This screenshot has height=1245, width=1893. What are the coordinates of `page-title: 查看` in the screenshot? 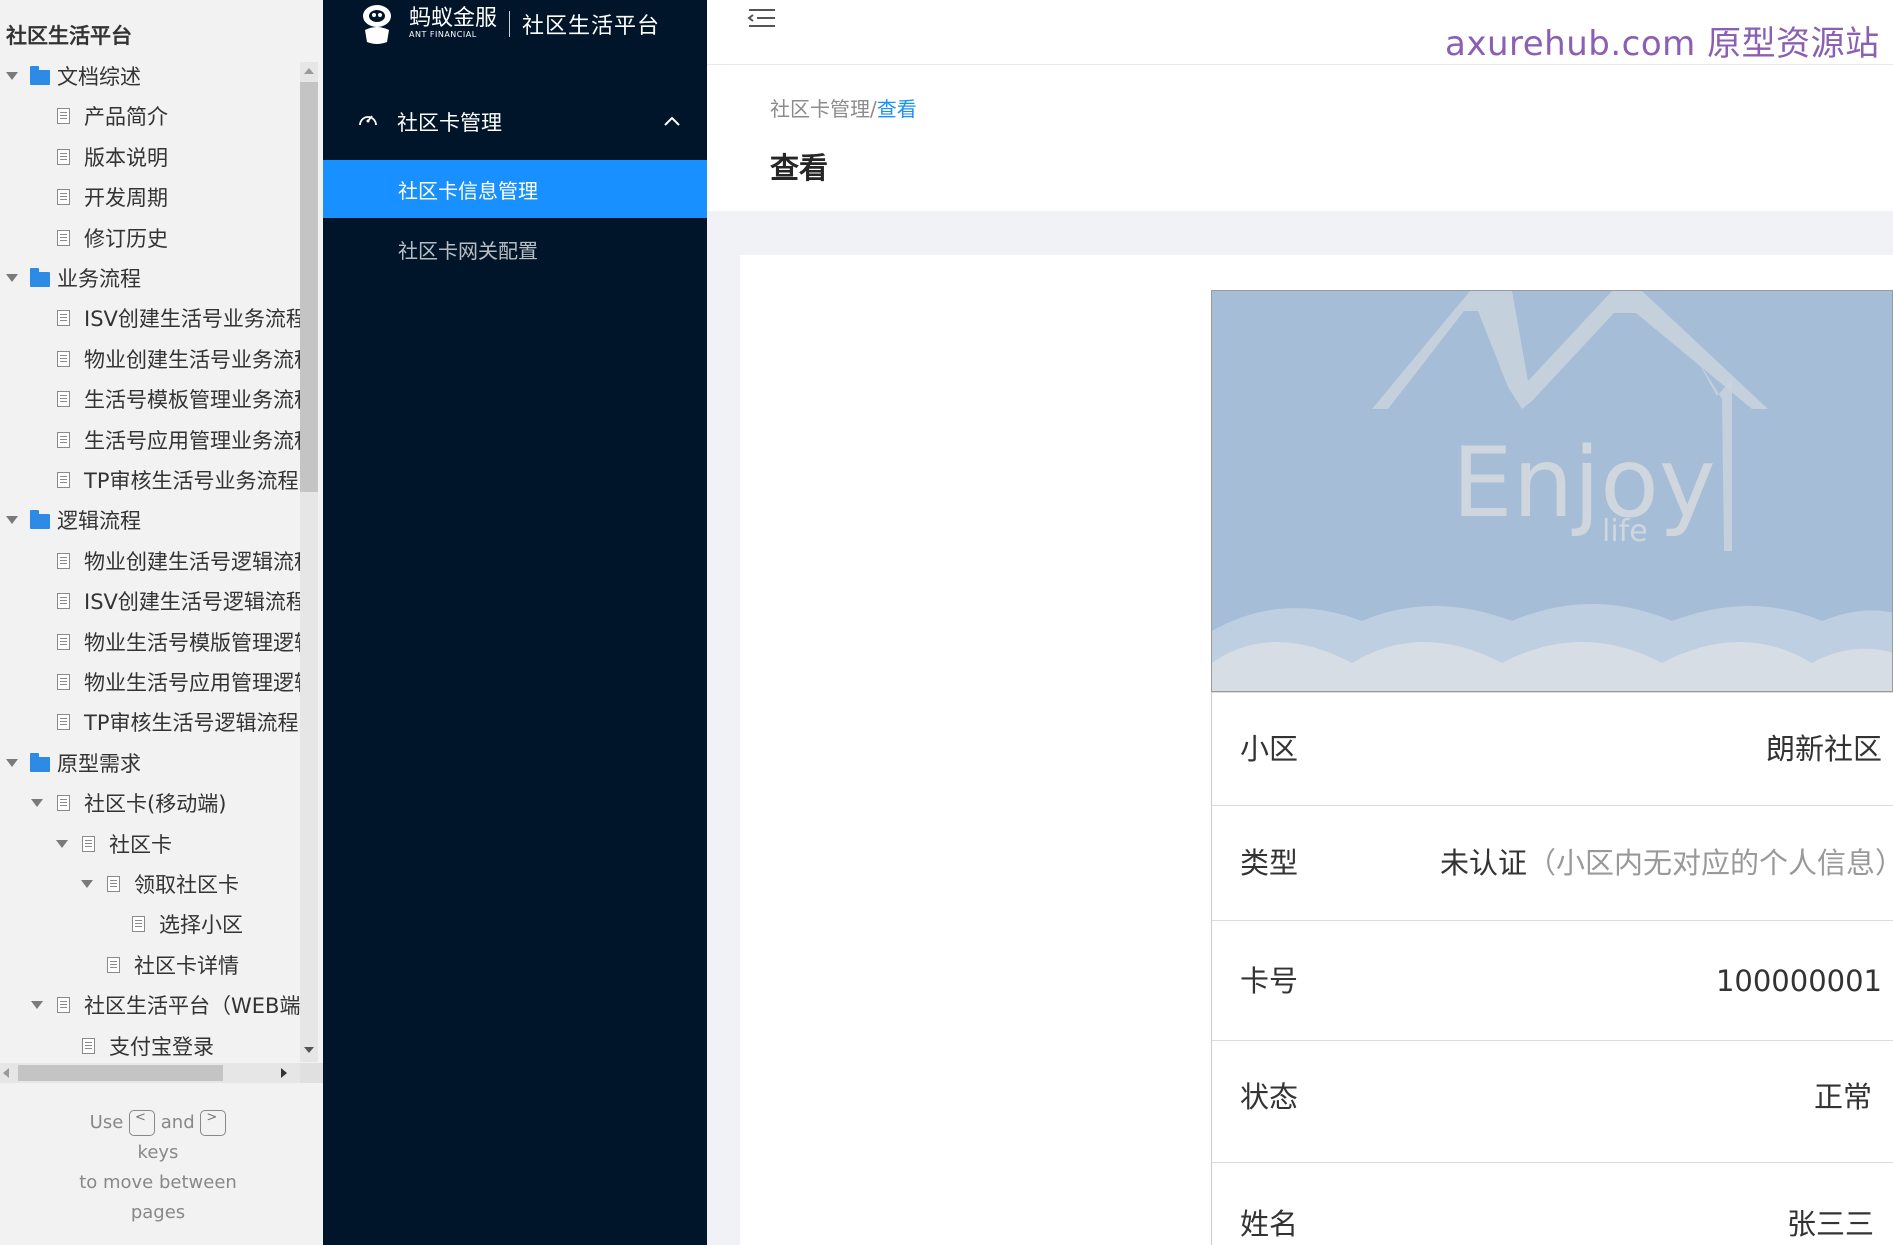 It's located at (799, 168).